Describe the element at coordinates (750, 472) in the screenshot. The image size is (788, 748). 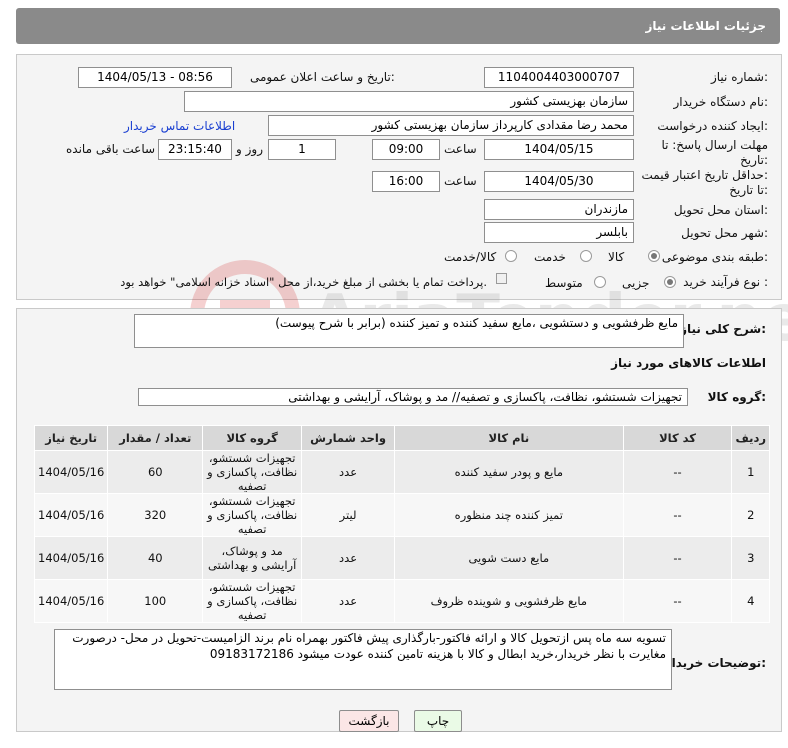
I see `cell-row-number: 1` at that location.